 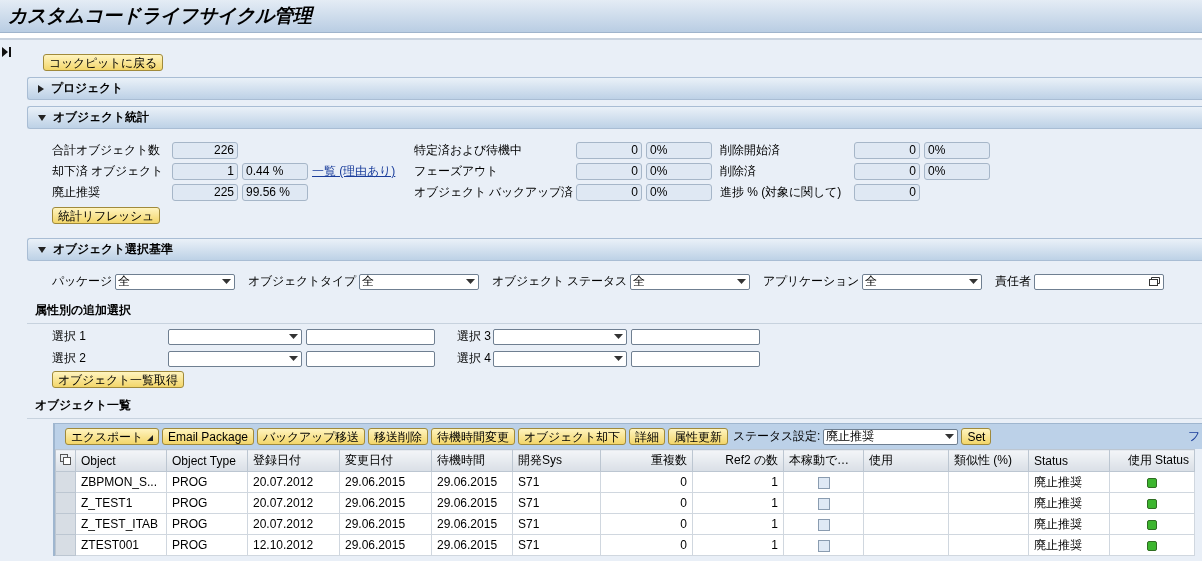 What do you see at coordinates (208, 436) in the screenshot?
I see `toolbar-button: Email Package` at bounding box center [208, 436].